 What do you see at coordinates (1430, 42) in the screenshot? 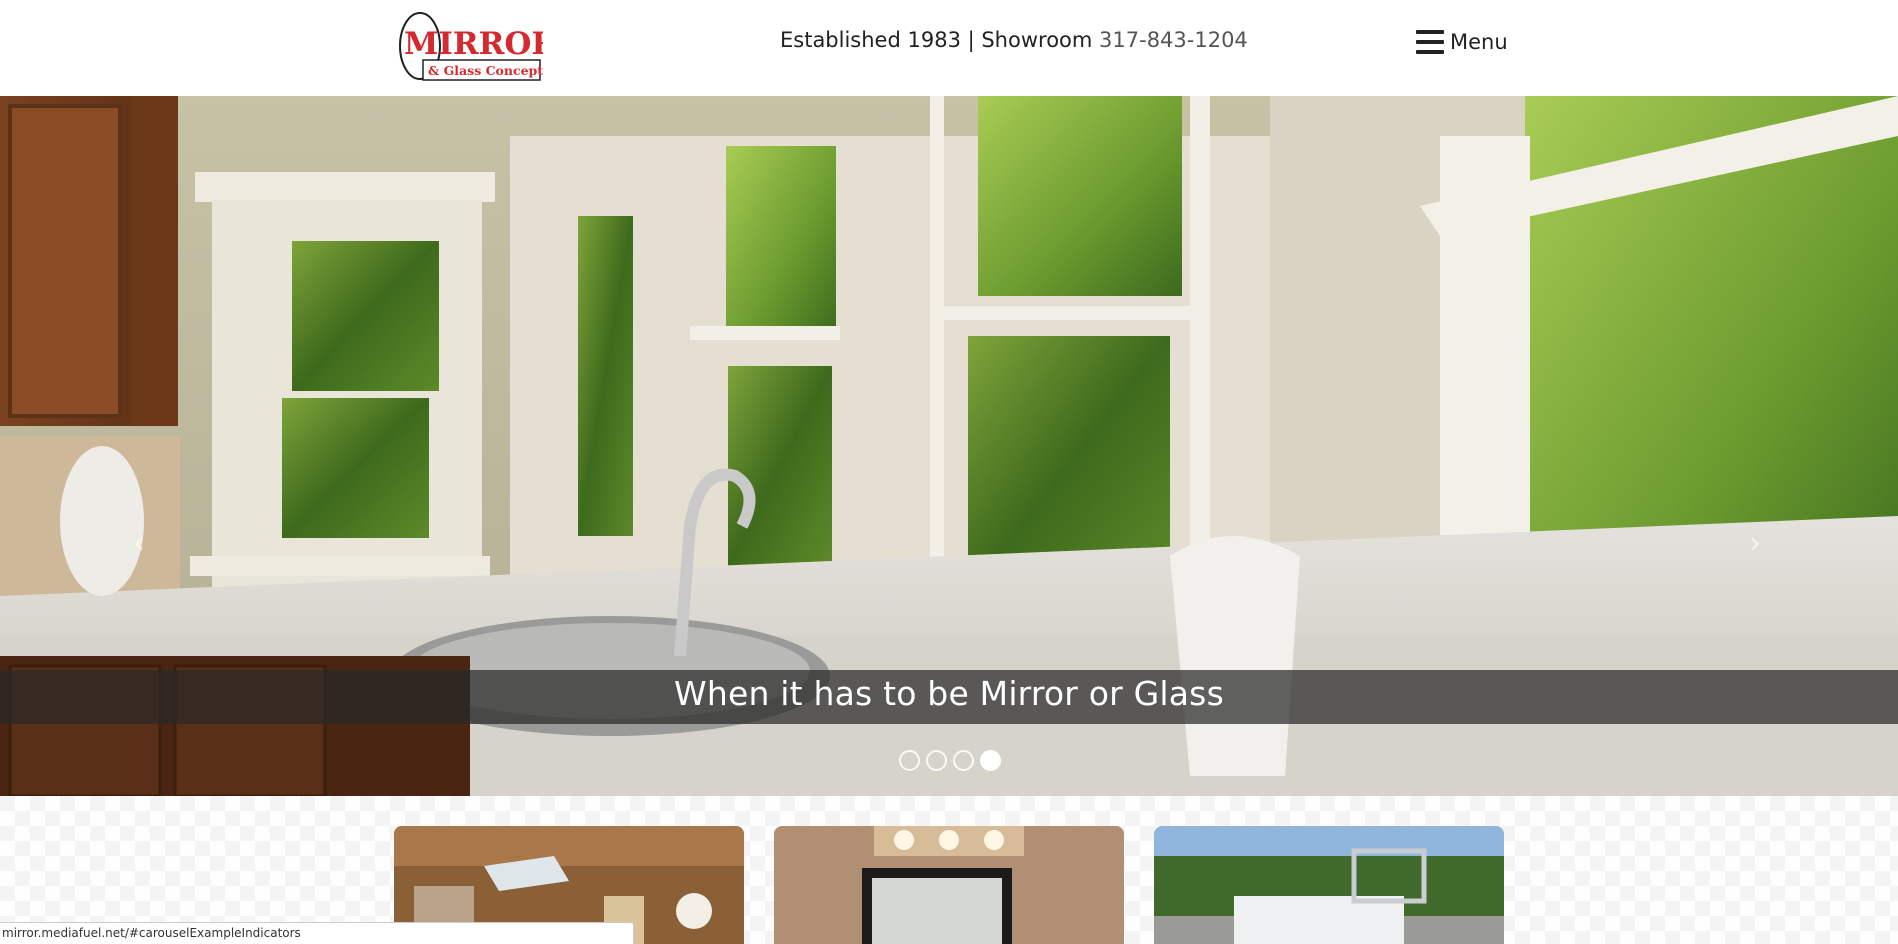
I see `hamburger-icon` at bounding box center [1430, 42].